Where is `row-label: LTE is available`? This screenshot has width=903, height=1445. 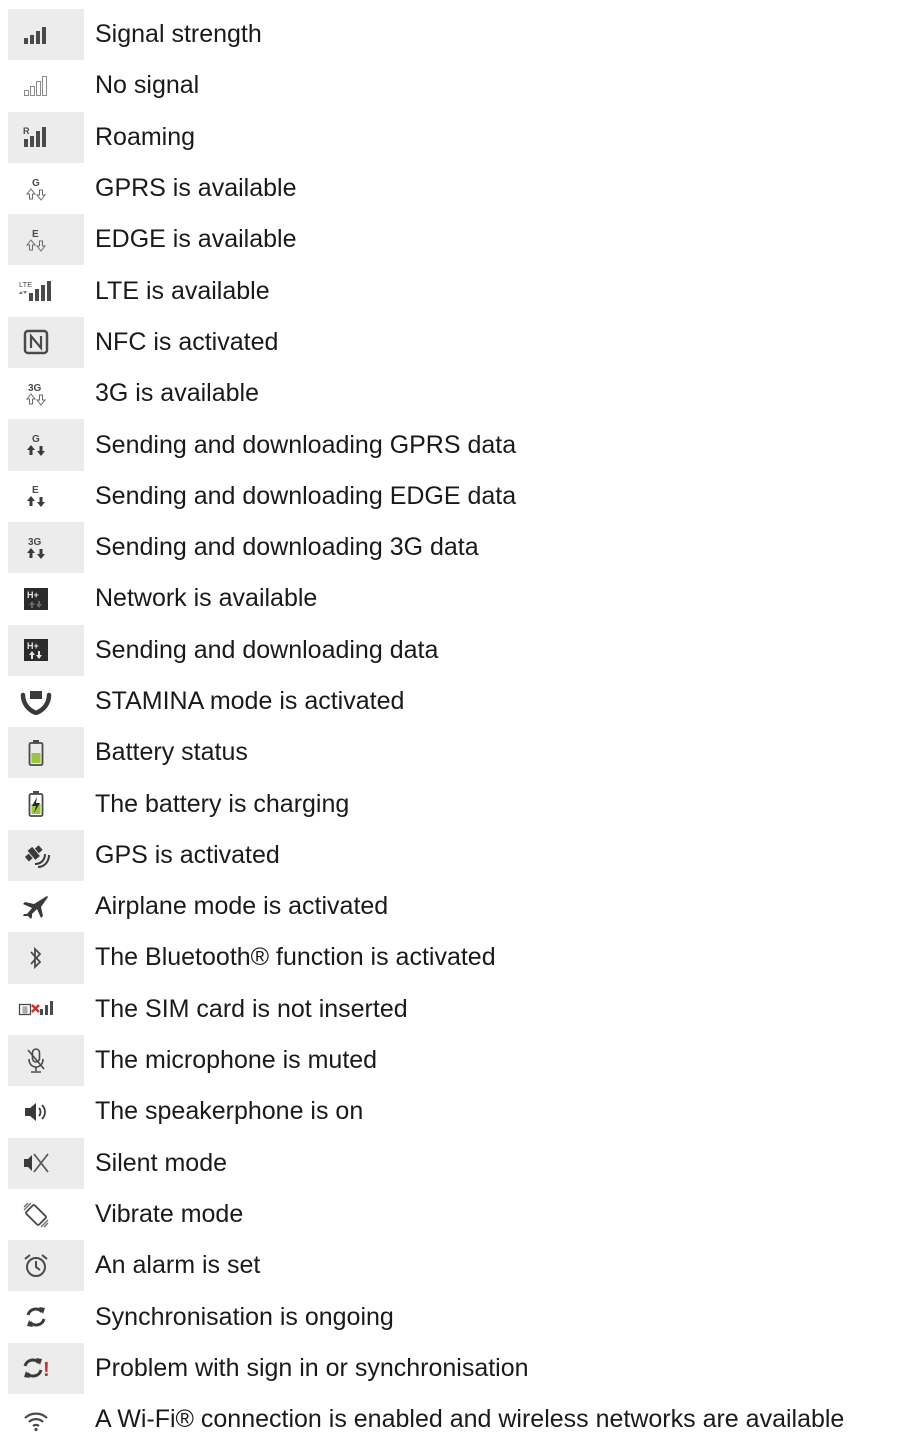
row-label: LTE is available is located at coordinates (182, 290).